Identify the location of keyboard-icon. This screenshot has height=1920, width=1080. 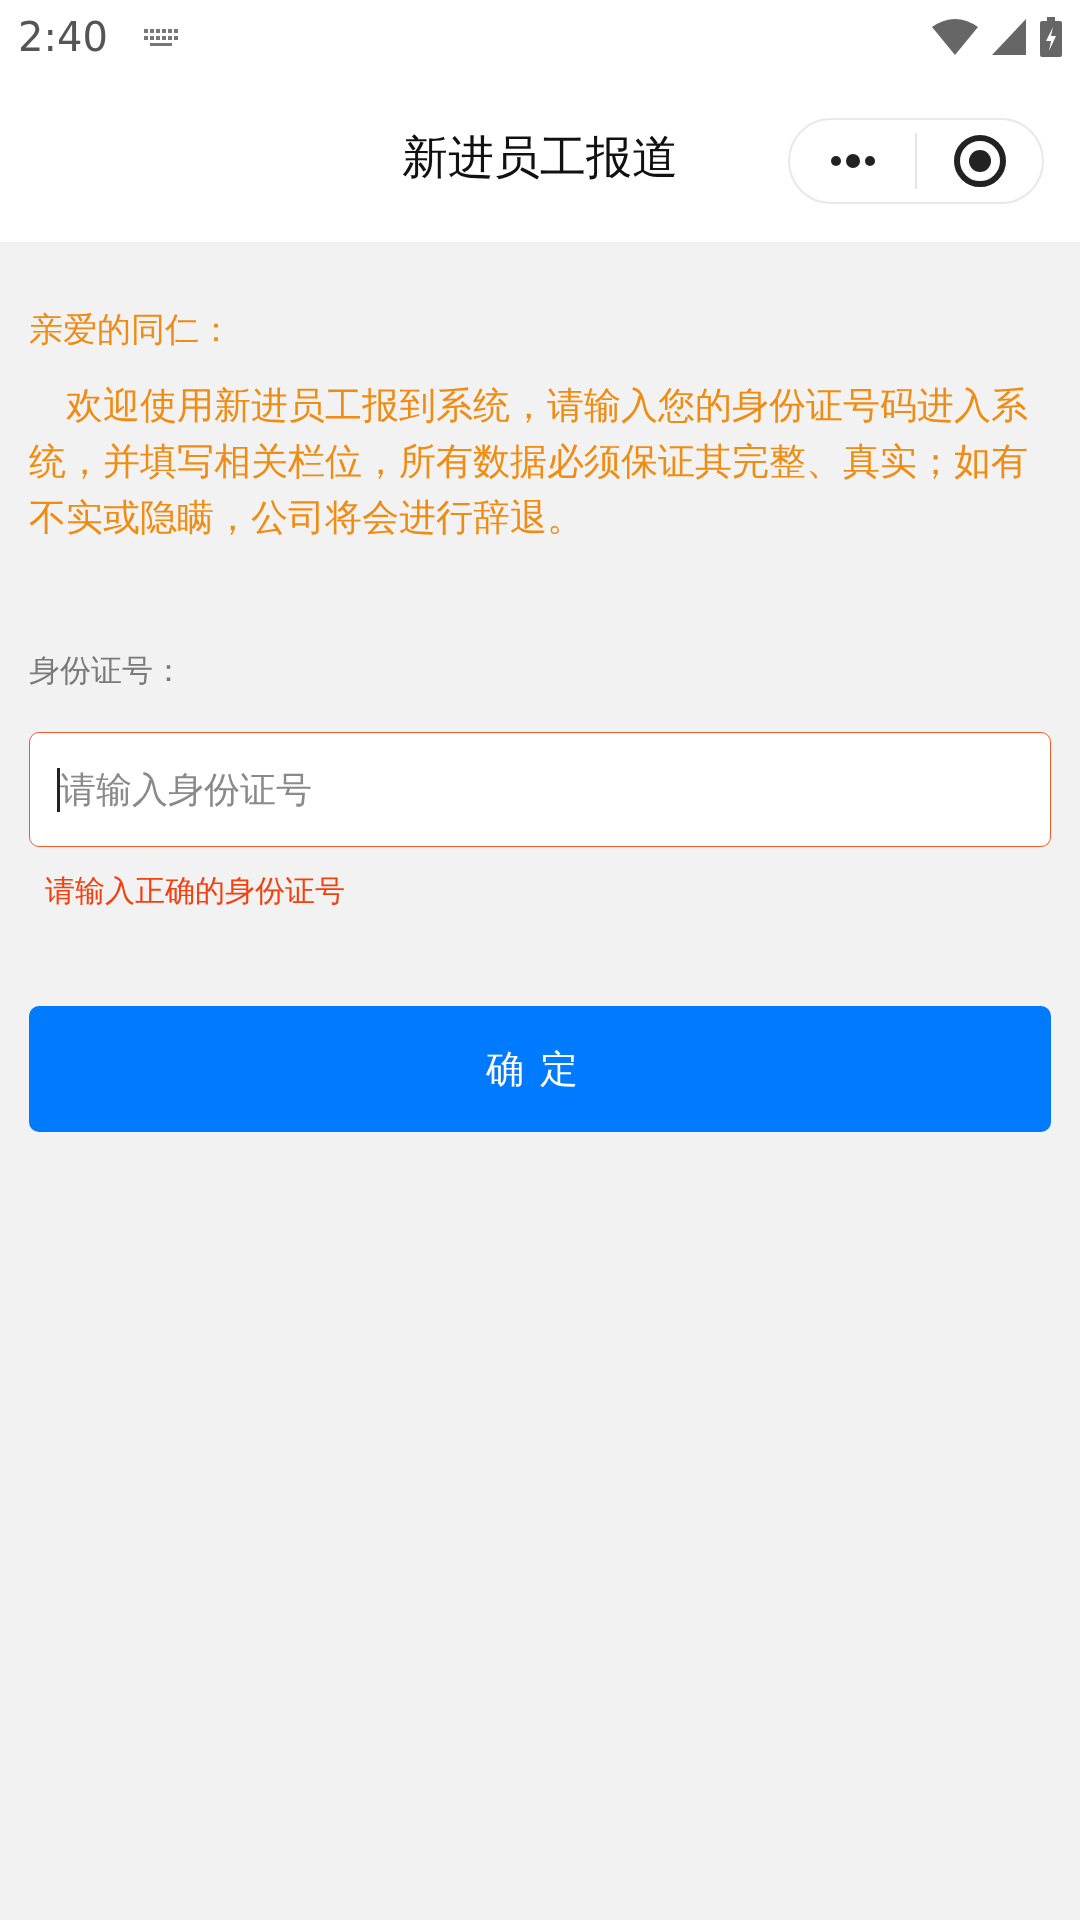
(160, 37).